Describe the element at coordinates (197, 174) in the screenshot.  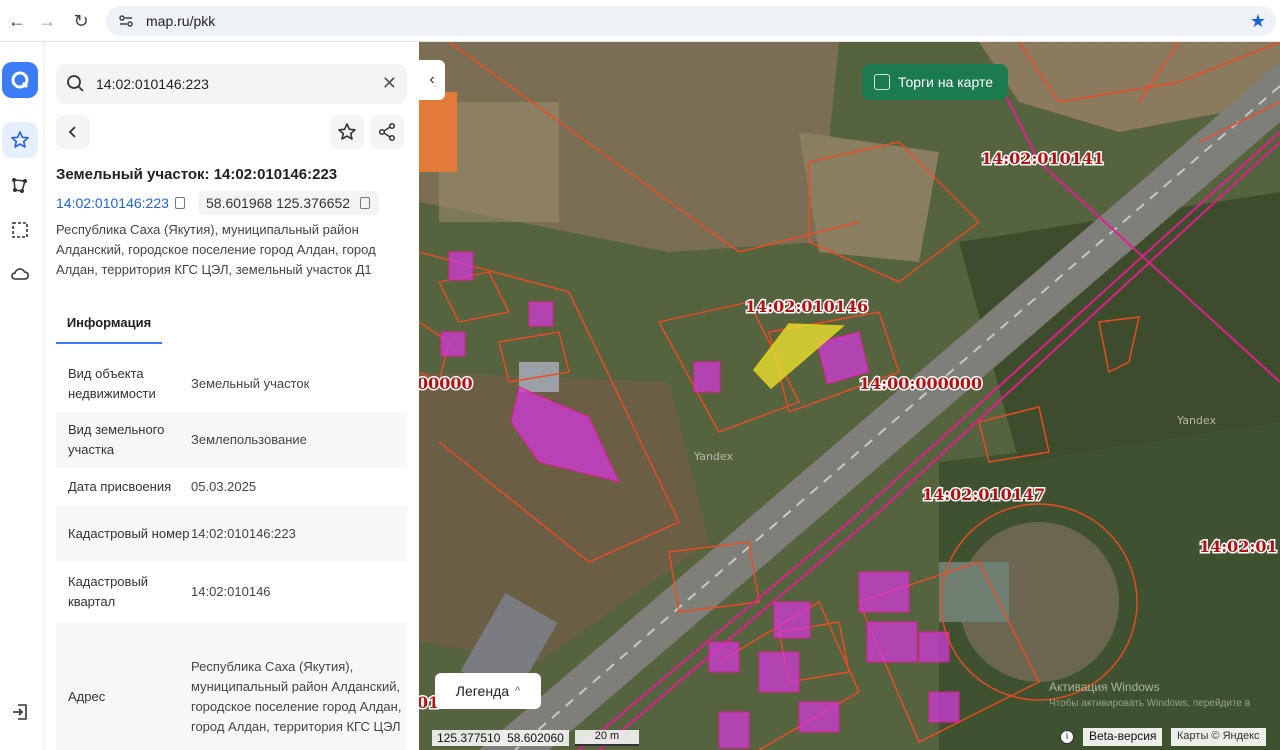
I see `parcel-title: Земельный участок: 14:02:010146:223` at that location.